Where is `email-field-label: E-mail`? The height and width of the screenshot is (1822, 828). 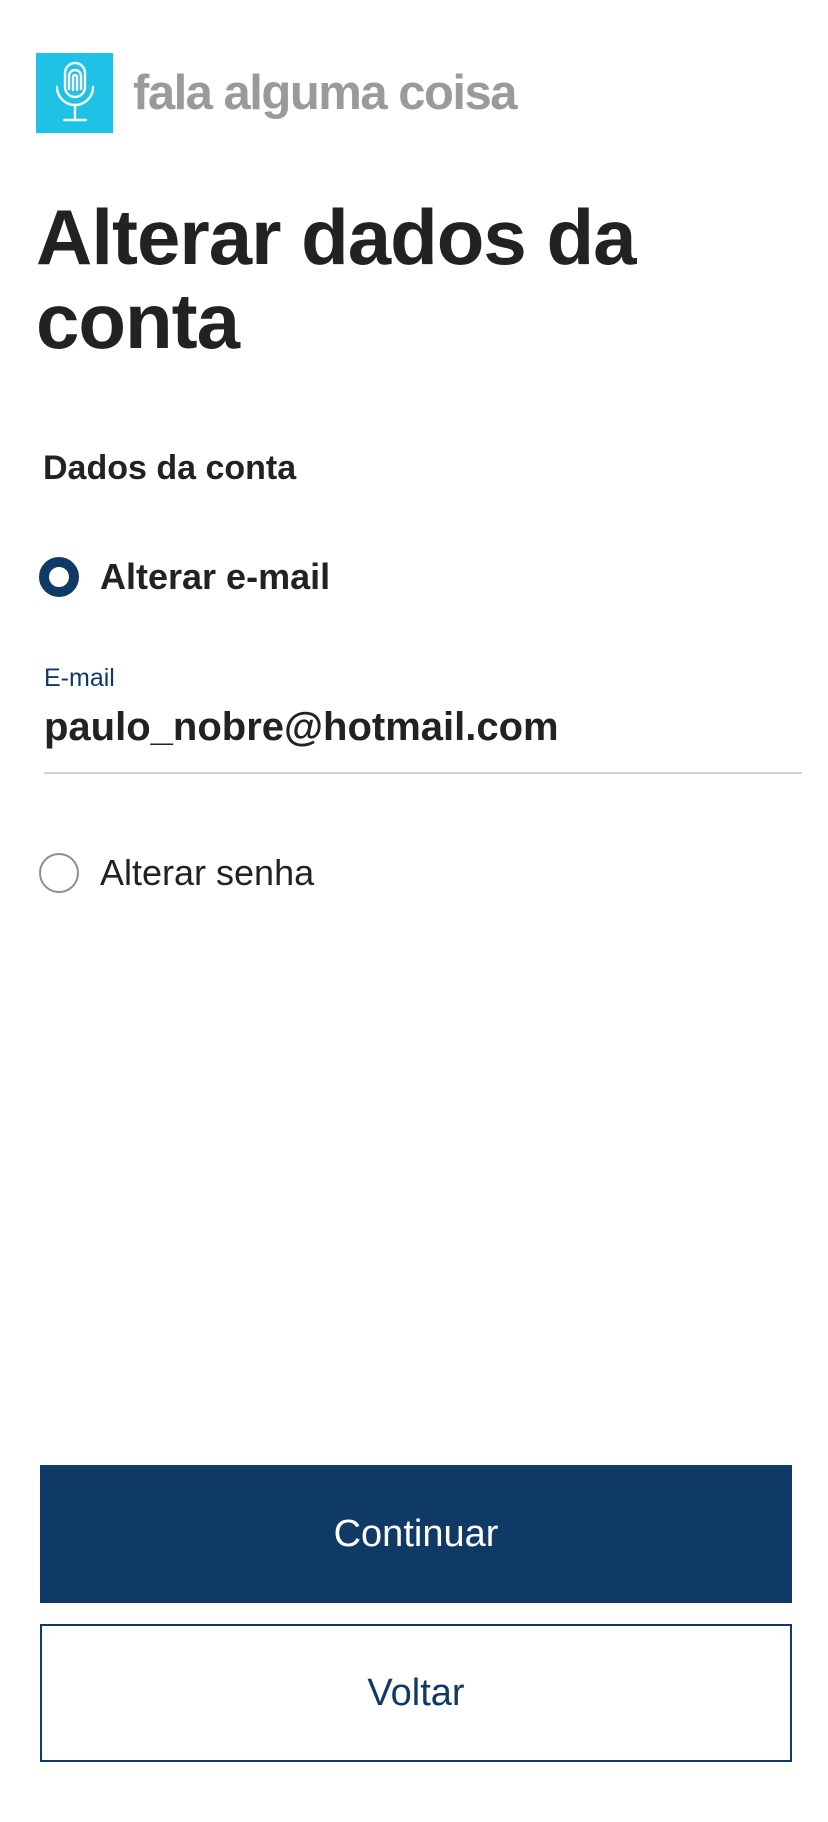
email-field-label: E-mail is located at coordinates (79, 678).